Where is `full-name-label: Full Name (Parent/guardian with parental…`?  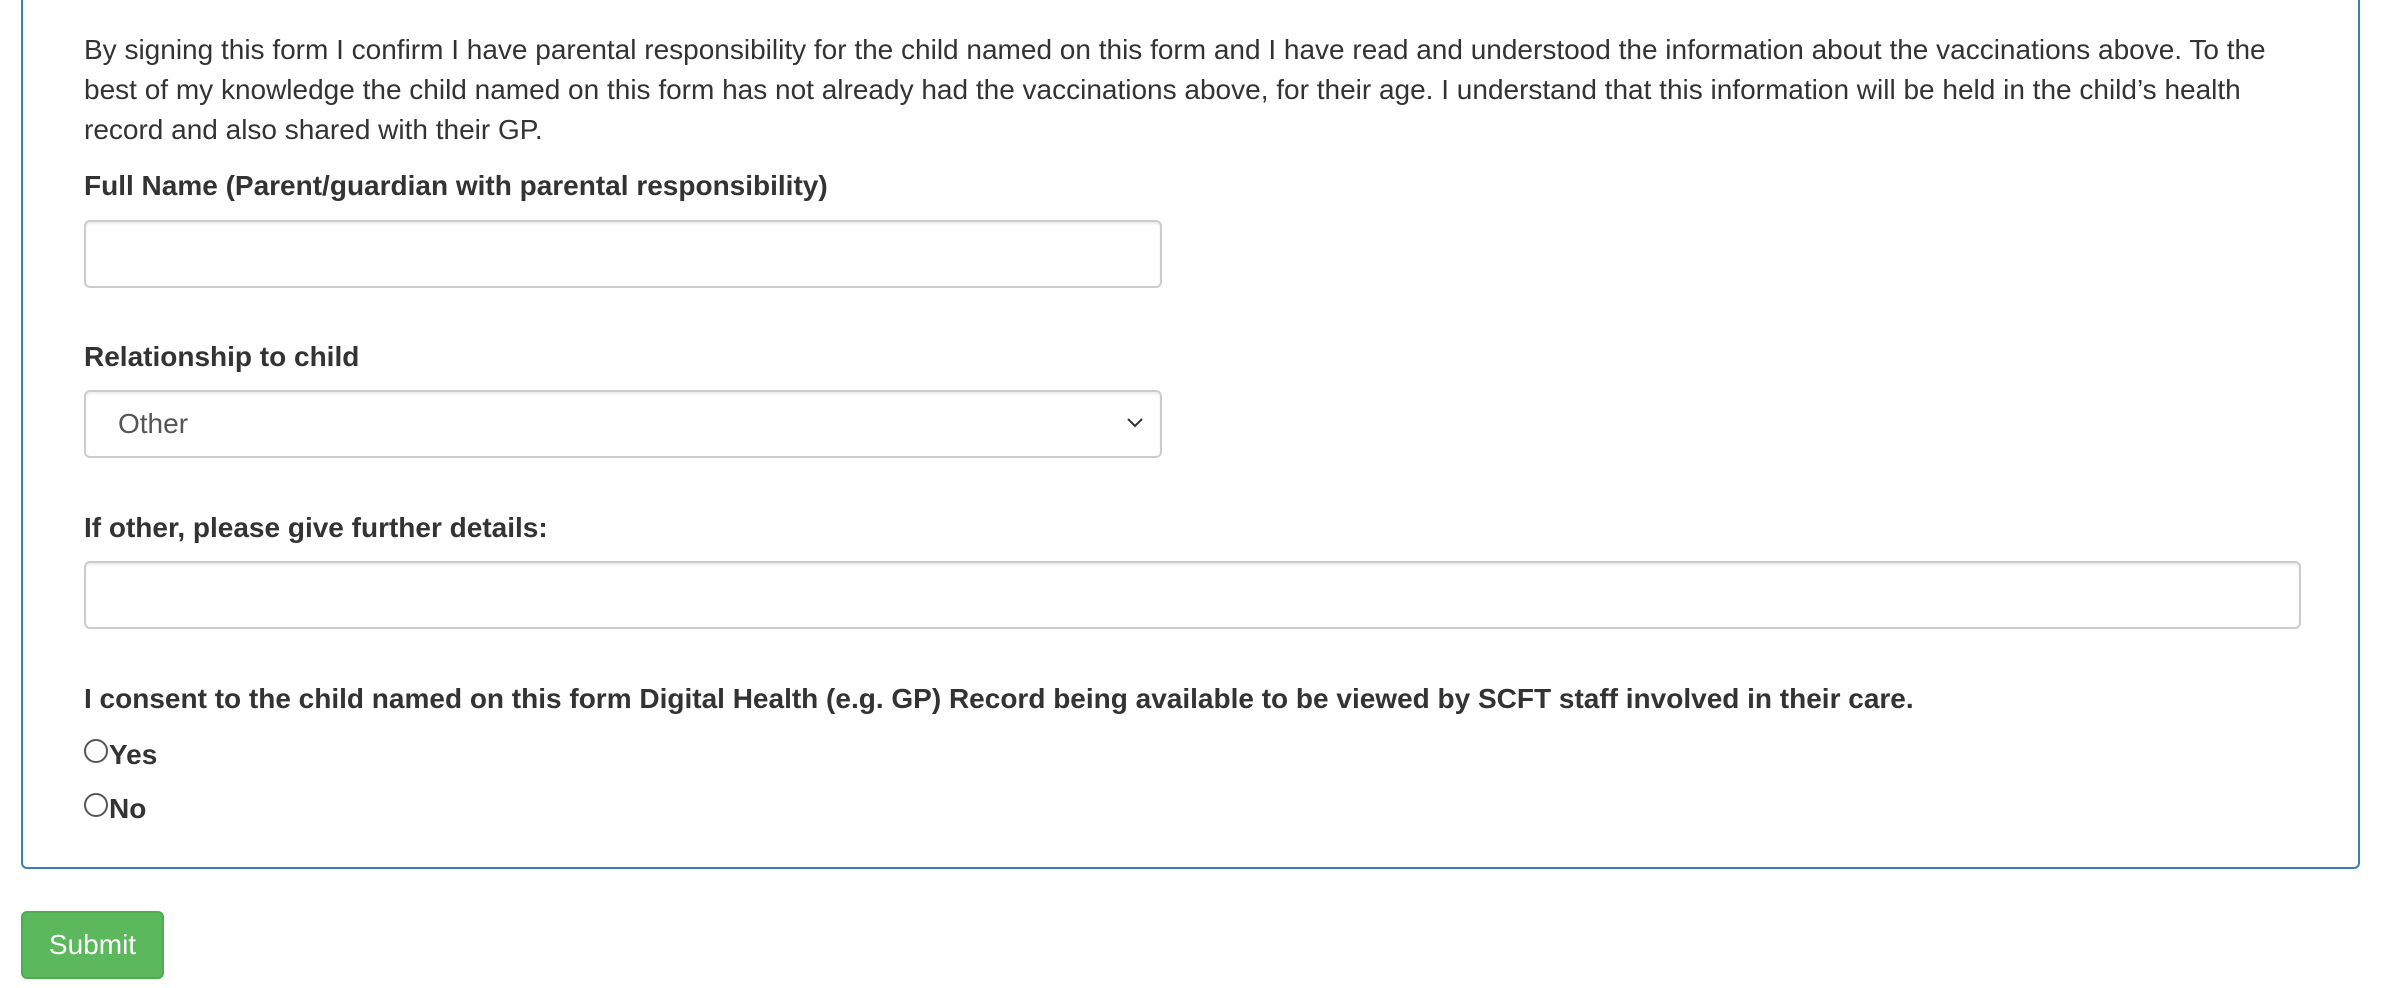
full-name-label: Full Name (Parent/guardian with parental… is located at coordinates (456, 185).